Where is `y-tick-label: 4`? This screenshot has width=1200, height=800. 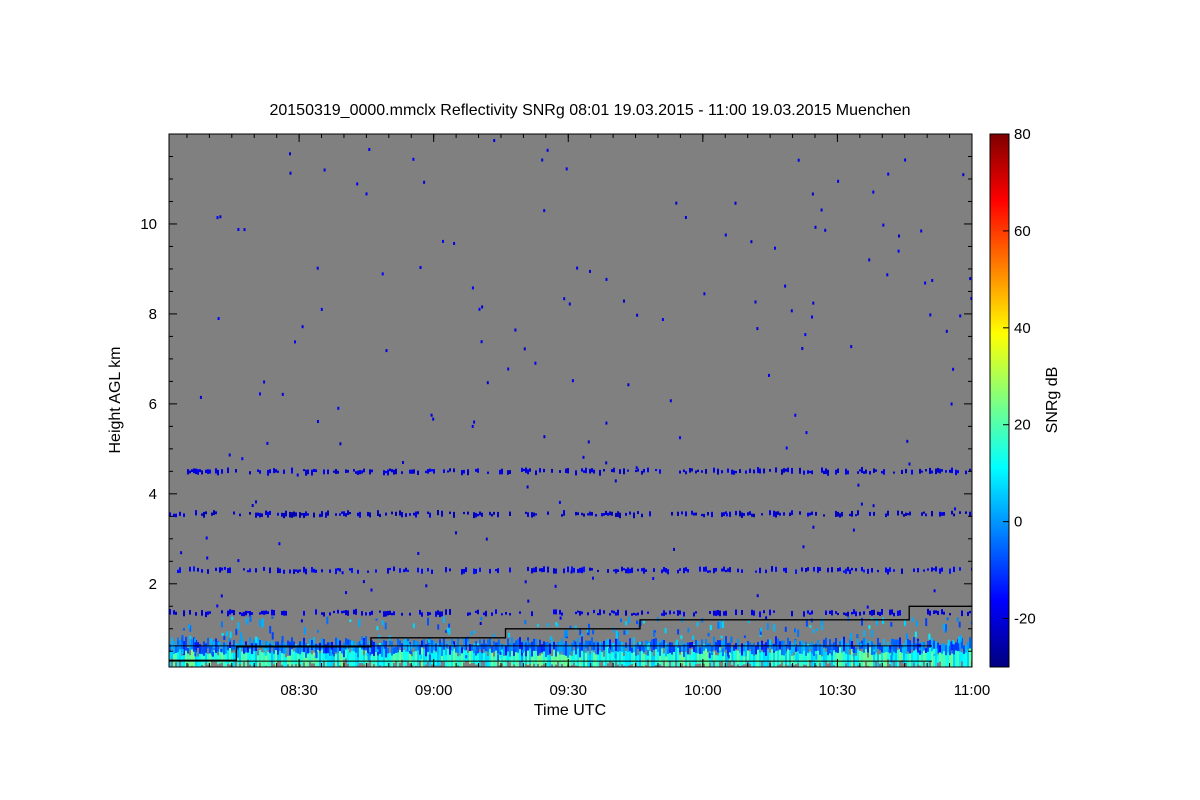
y-tick-label: 4 is located at coordinates (153, 494).